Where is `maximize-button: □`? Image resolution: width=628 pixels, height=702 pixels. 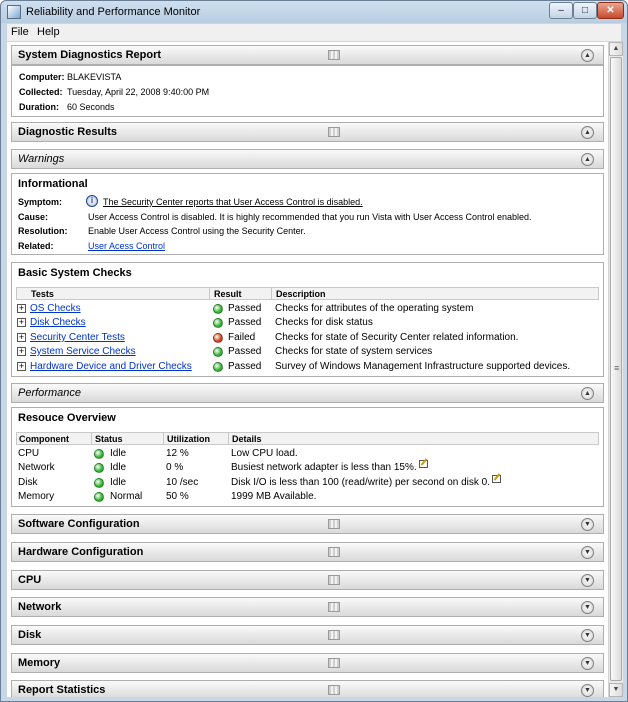
maximize-button: □ is located at coordinates (585, 10).